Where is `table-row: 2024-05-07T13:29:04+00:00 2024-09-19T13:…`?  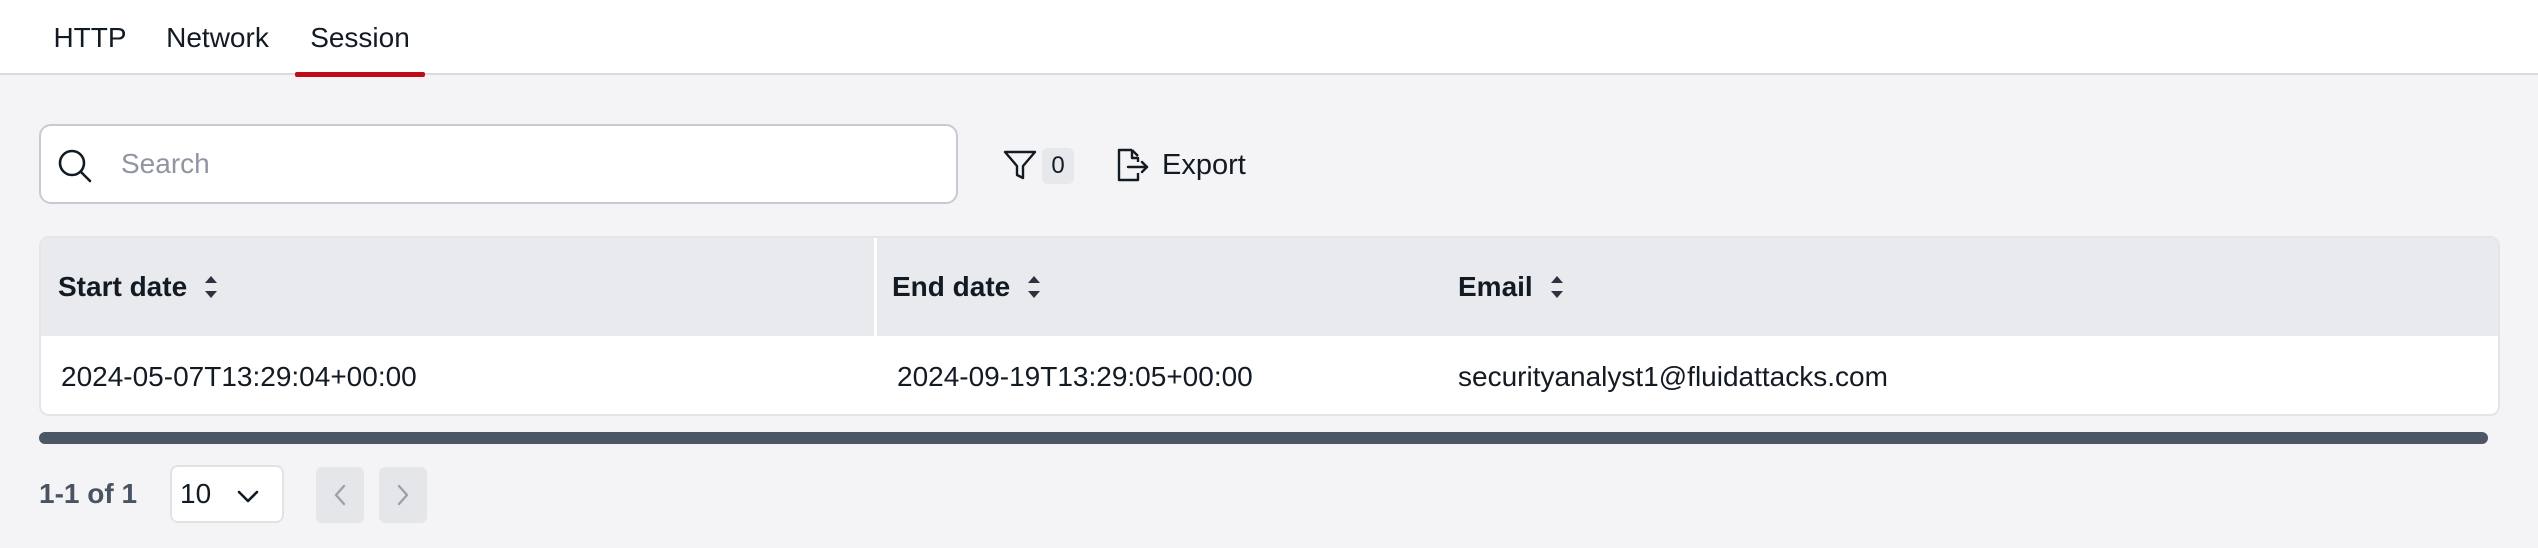 table-row: 2024-05-07T13:29:04+00:00 2024-09-19T13:… is located at coordinates (1269, 375).